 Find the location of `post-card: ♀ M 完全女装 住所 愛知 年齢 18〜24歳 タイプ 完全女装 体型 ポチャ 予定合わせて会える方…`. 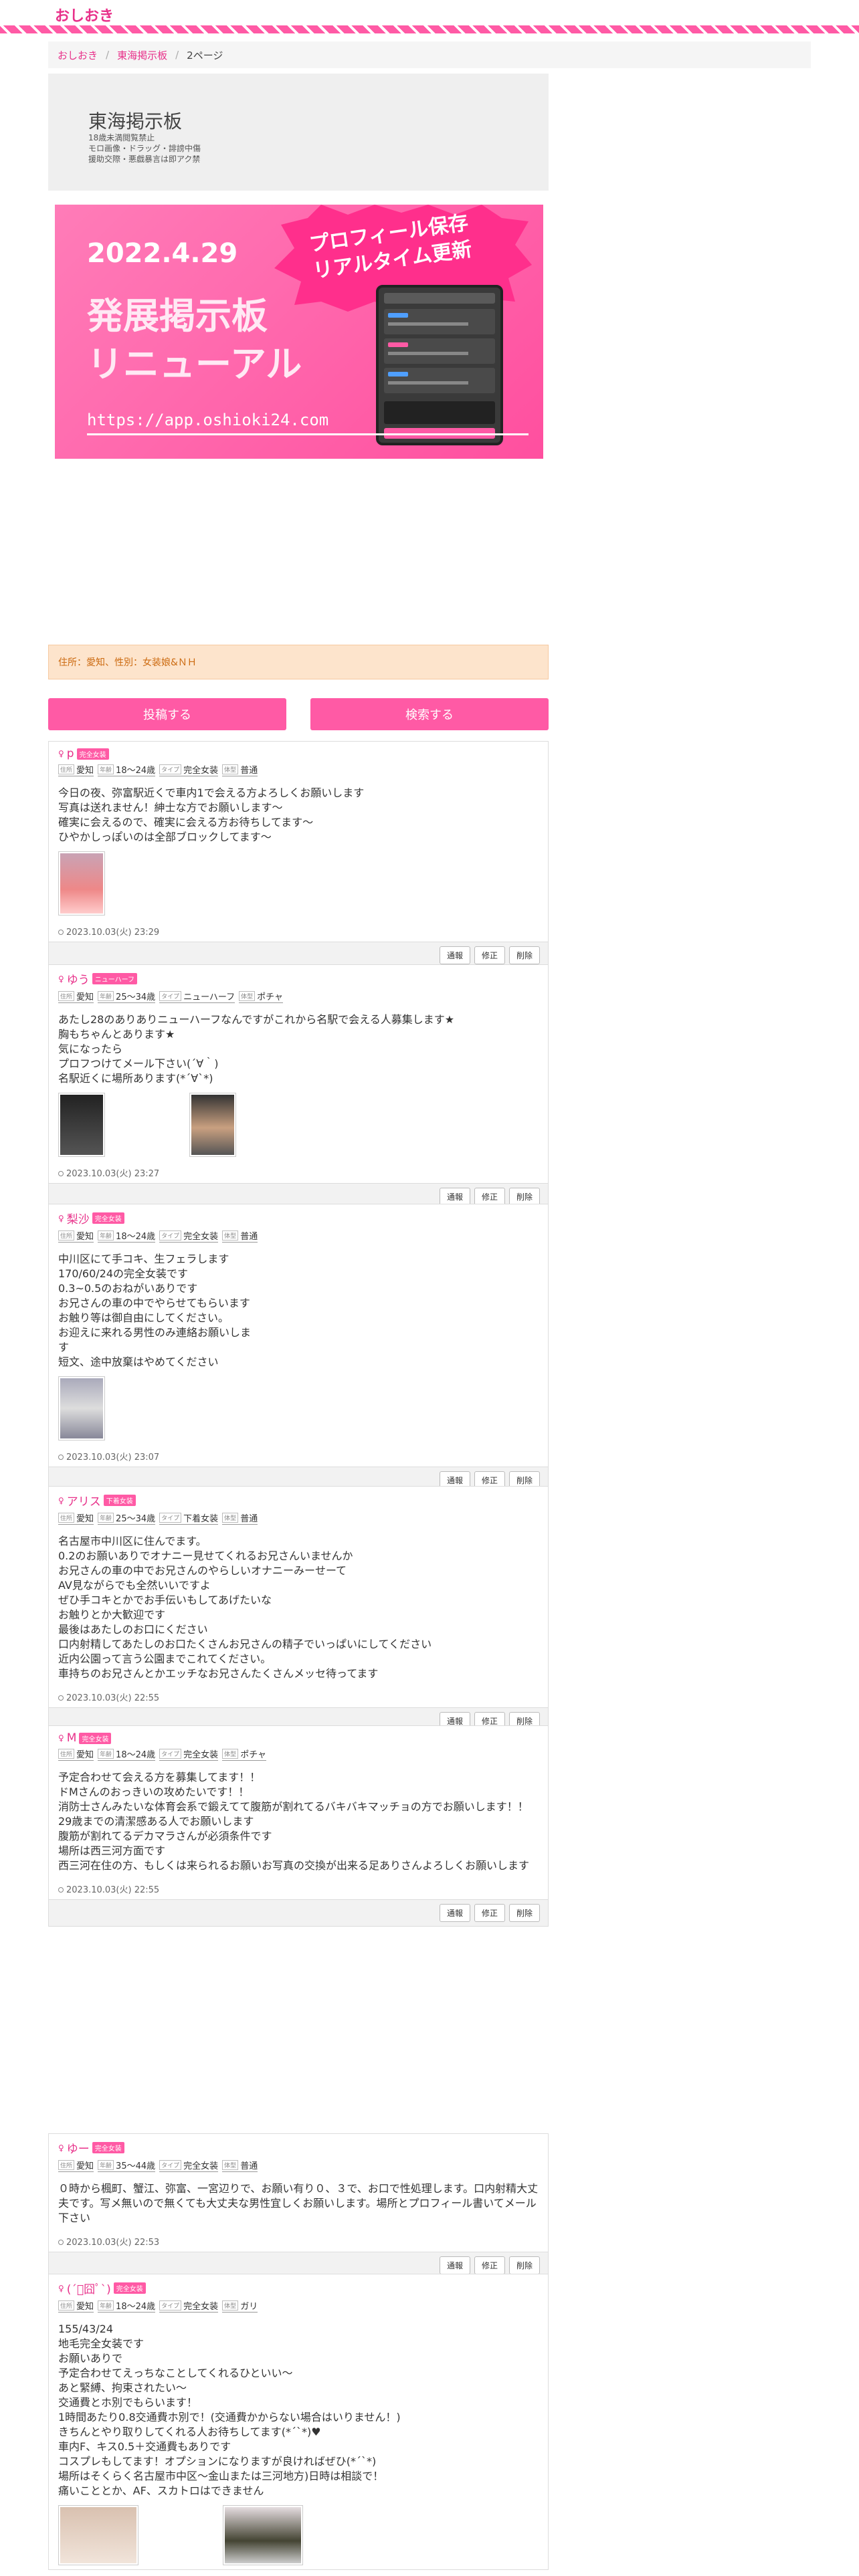

post-card: ♀ M 完全女装 住所 愛知 年齢 18〜24歳 タイプ 完全女装 体型 ポチャ 予定合わせて会える方… is located at coordinates (299, 1826).